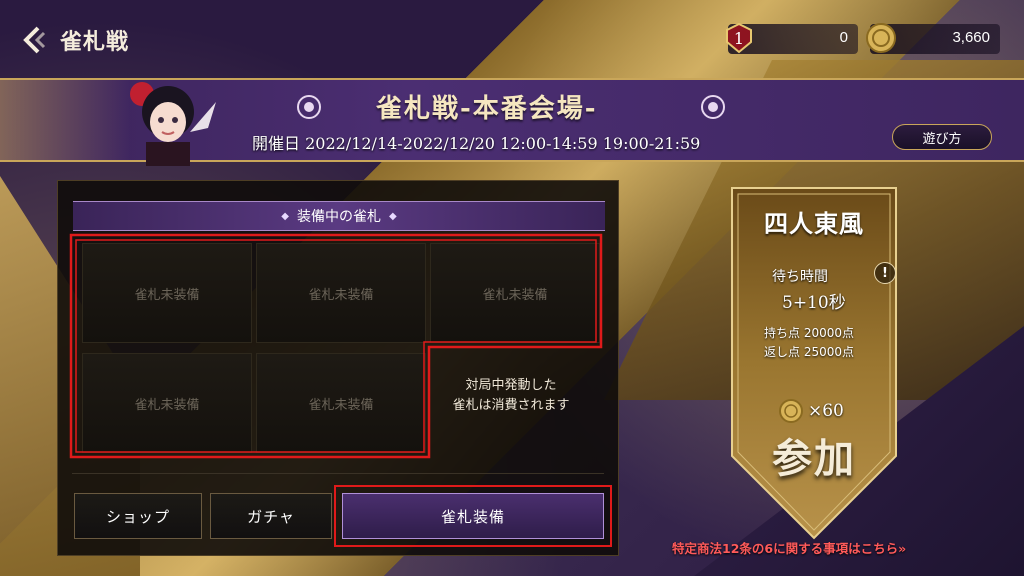 The height and width of the screenshot is (576, 1024). Describe the element at coordinates (487, 109) in the screenshot. I see `event-title: 雀札戦-本番会場-` at that location.